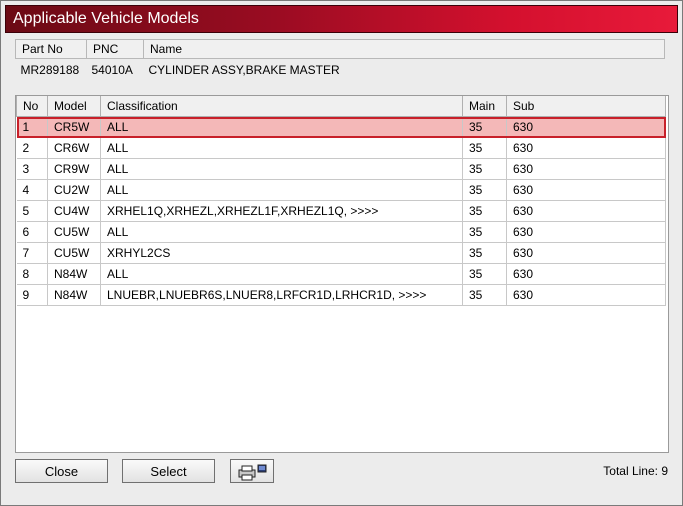  I want to click on cell-model: CR5W, so click(74, 127).